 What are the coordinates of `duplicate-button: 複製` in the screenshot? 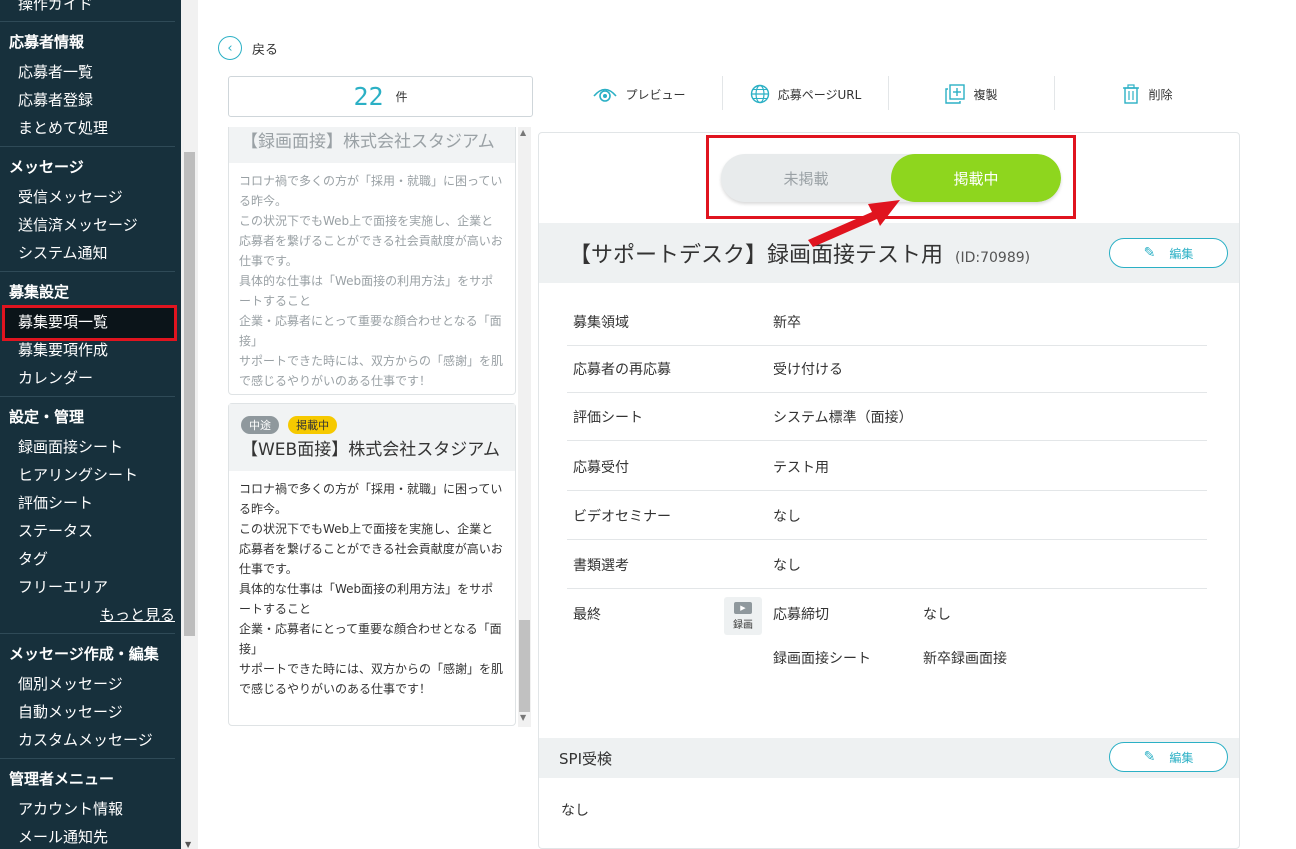 It's located at (971, 94).